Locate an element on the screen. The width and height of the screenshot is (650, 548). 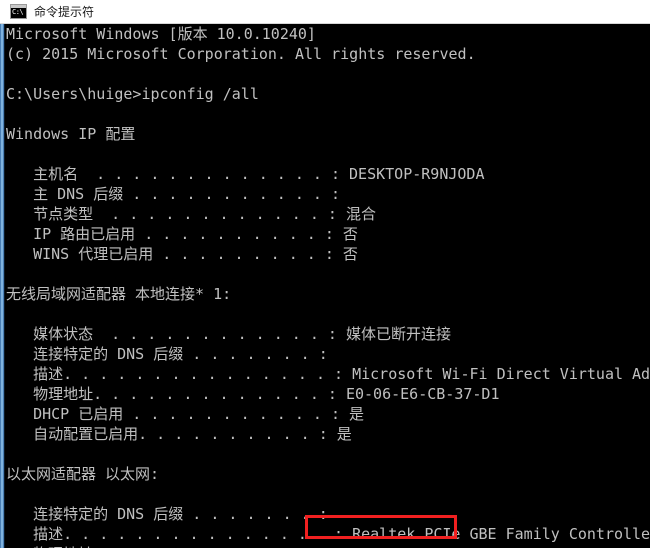
console-line: DHCP 已启用 . . . . . . . . . . . : 是 is located at coordinates (185, 414).